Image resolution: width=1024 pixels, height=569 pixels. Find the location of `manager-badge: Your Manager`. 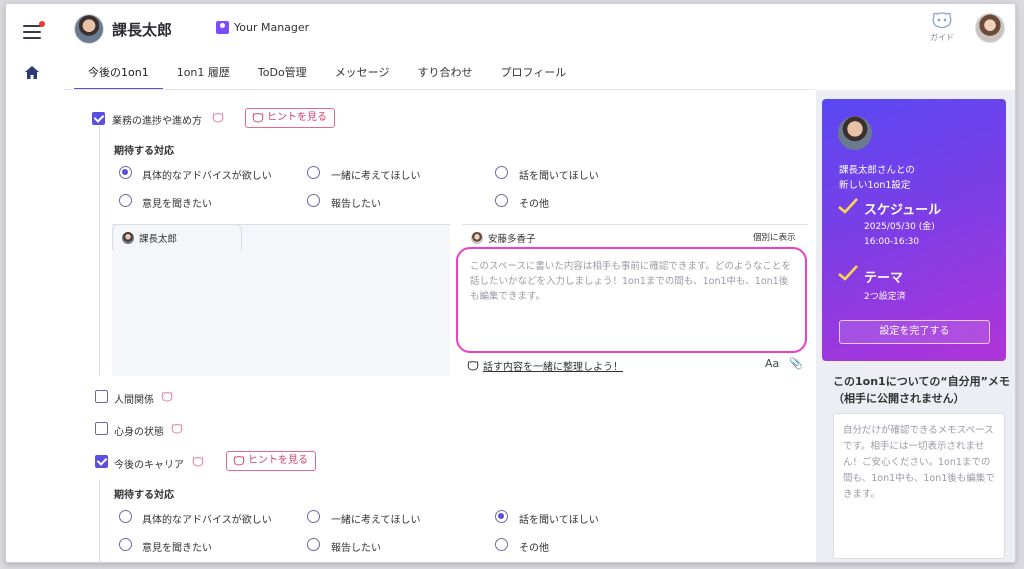

manager-badge: Your Manager is located at coordinates (262, 27).